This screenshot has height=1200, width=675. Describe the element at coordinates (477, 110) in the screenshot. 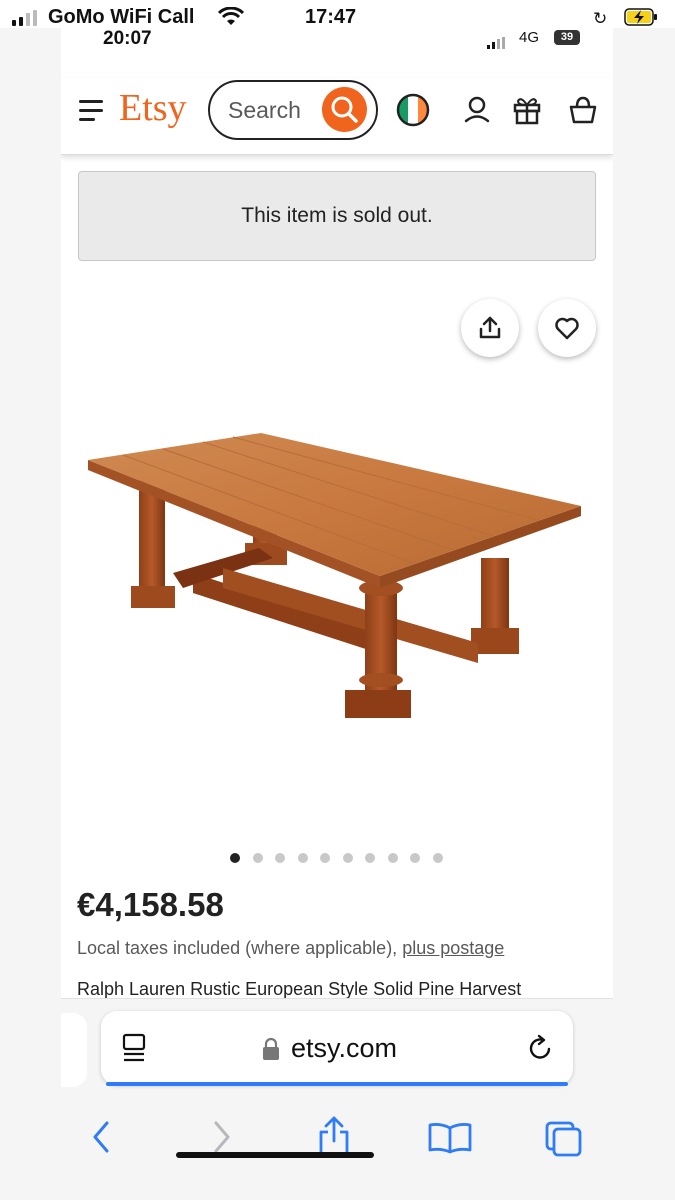

I see `account-icon` at that location.